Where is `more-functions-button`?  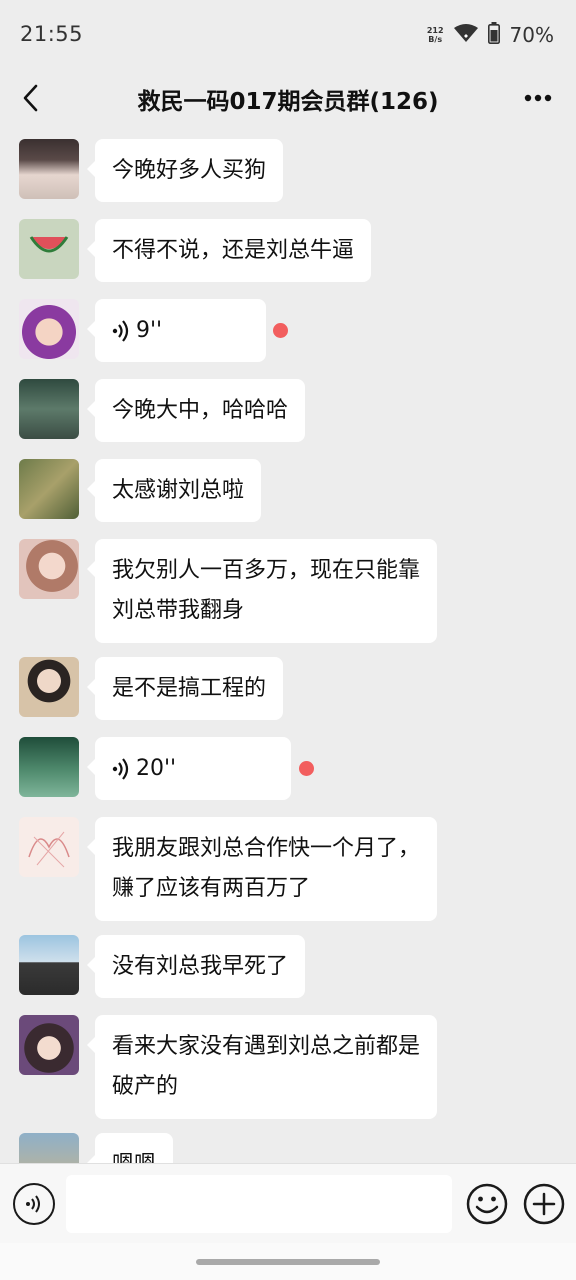 more-functions-button is located at coordinates (544, 1204).